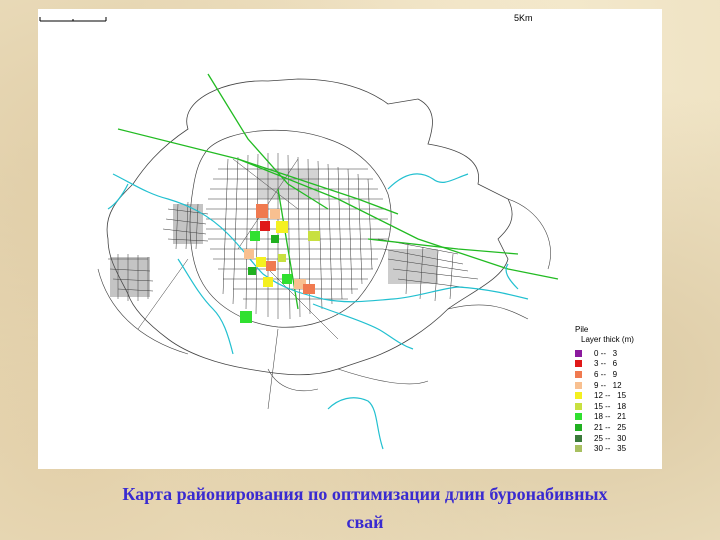 The width and height of the screenshot is (720, 540). I want to click on caption-line-2: свай, so click(365, 522).